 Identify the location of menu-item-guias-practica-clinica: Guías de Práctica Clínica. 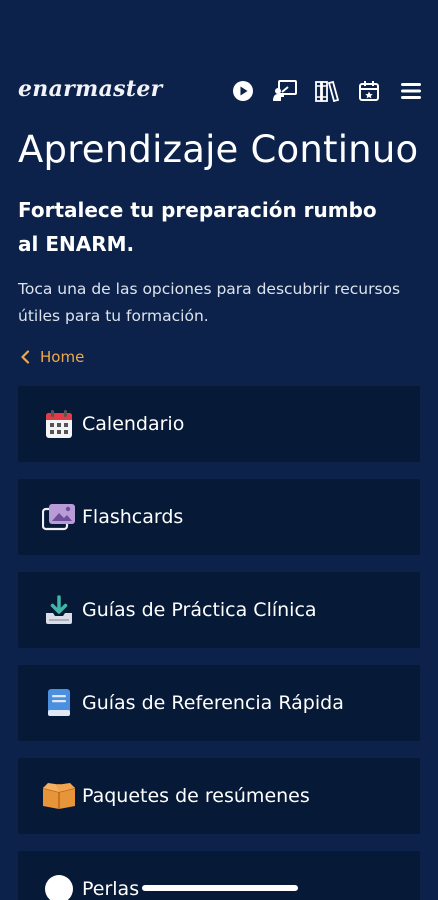
(219, 610).